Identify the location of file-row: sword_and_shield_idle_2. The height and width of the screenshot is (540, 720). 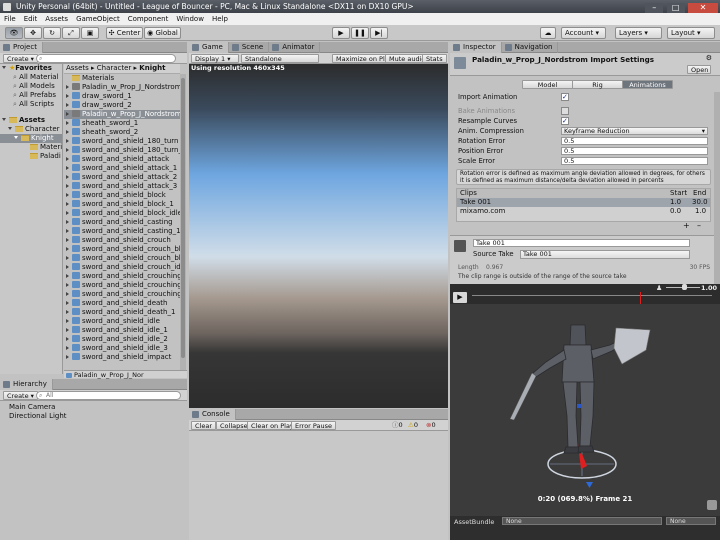
(122, 339).